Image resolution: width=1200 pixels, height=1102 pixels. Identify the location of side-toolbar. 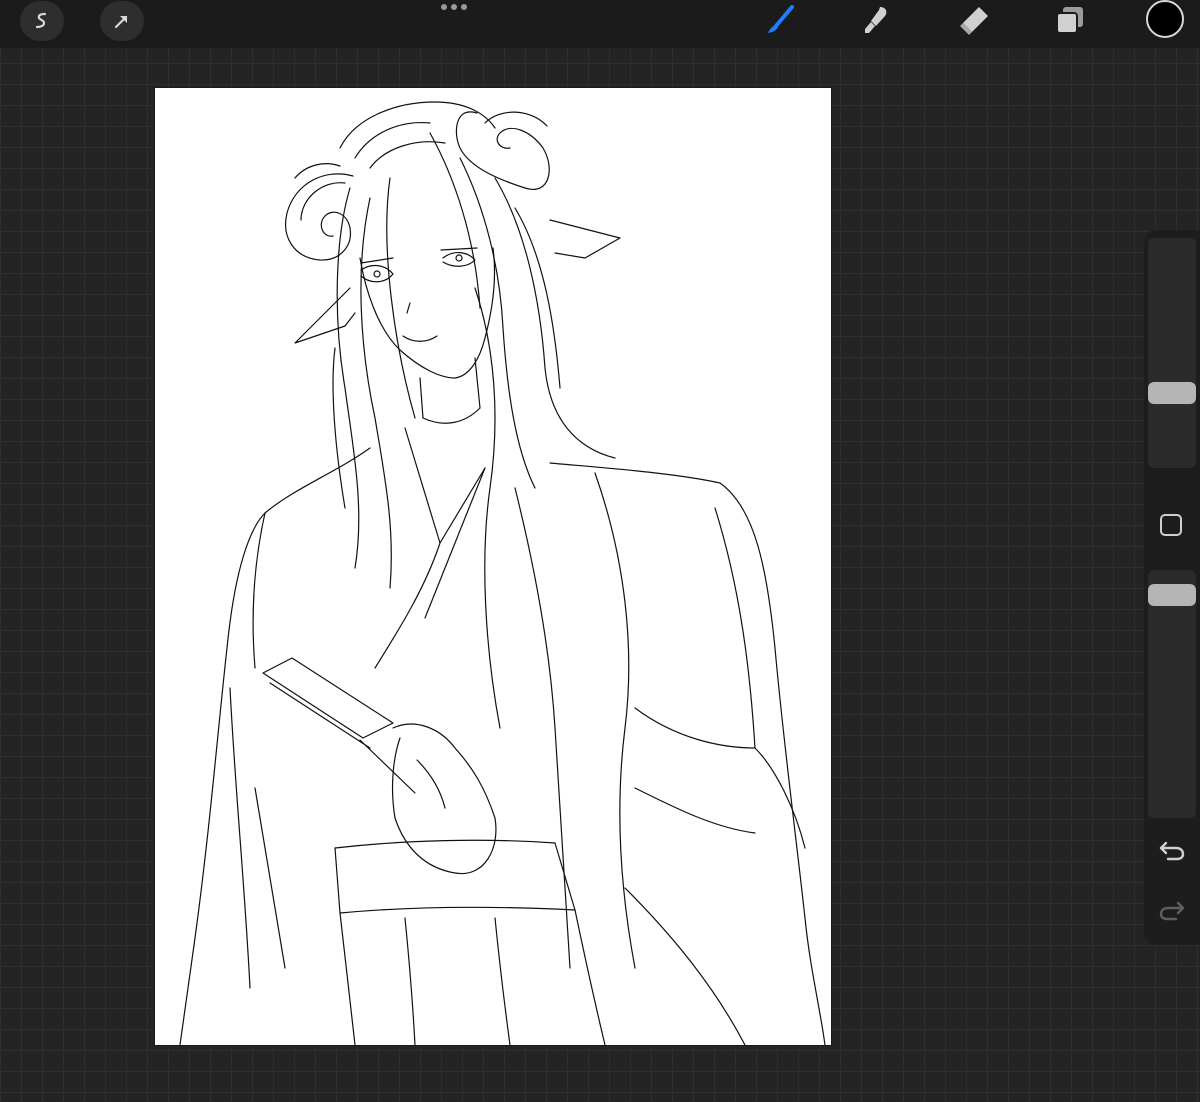
(1172, 587).